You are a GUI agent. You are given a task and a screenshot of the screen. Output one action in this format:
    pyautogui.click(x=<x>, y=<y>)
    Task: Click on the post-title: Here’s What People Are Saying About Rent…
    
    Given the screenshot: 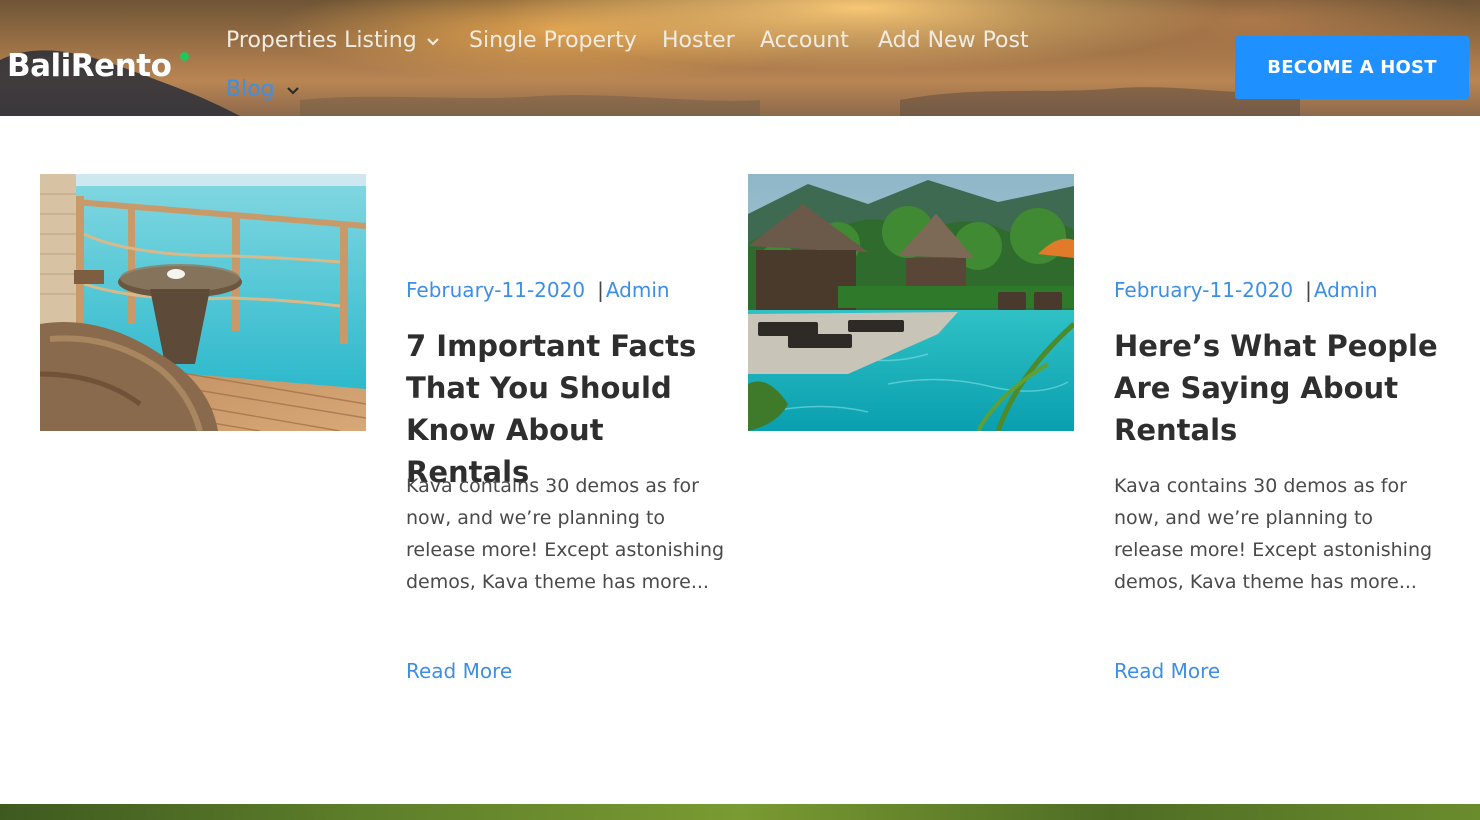 What is the action you would take?
    pyautogui.click(x=1279, y=388)
    